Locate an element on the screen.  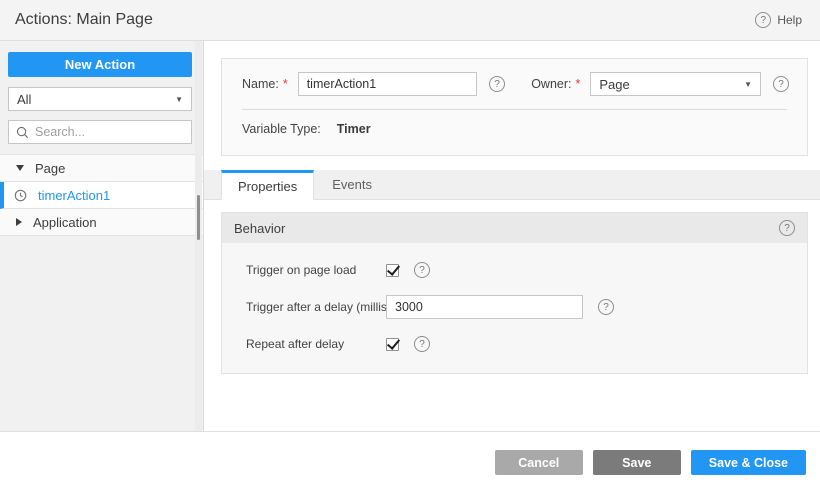
save-button: Save is located at coordinates (636, 462).